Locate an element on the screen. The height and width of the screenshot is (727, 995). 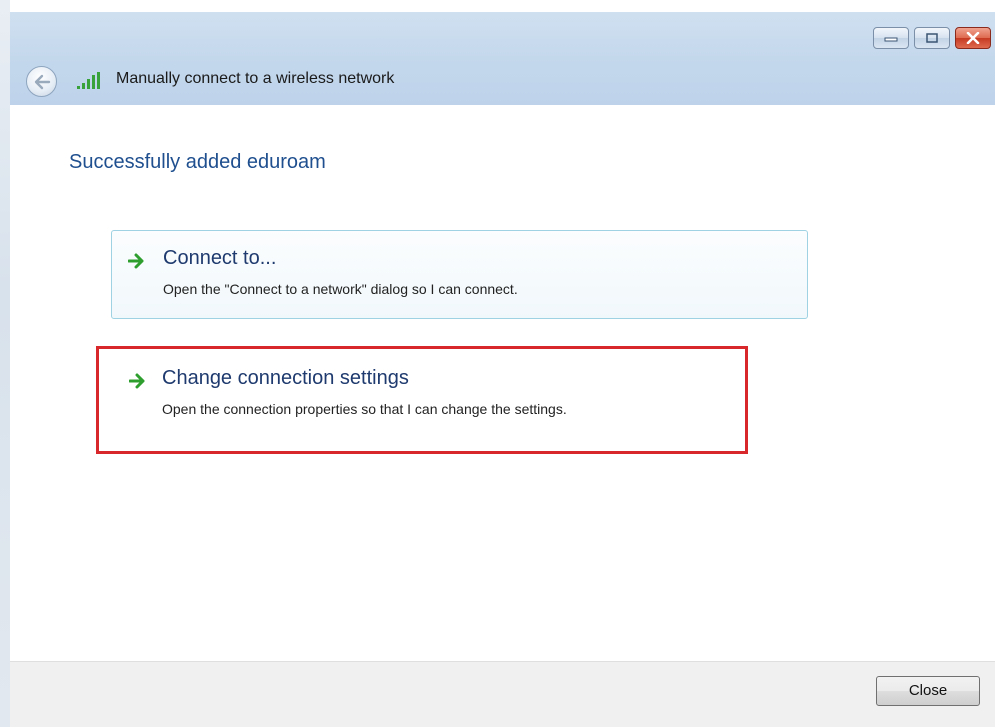
title-bar: Manually connect to a wireless network is located at coordinates (502, 58).